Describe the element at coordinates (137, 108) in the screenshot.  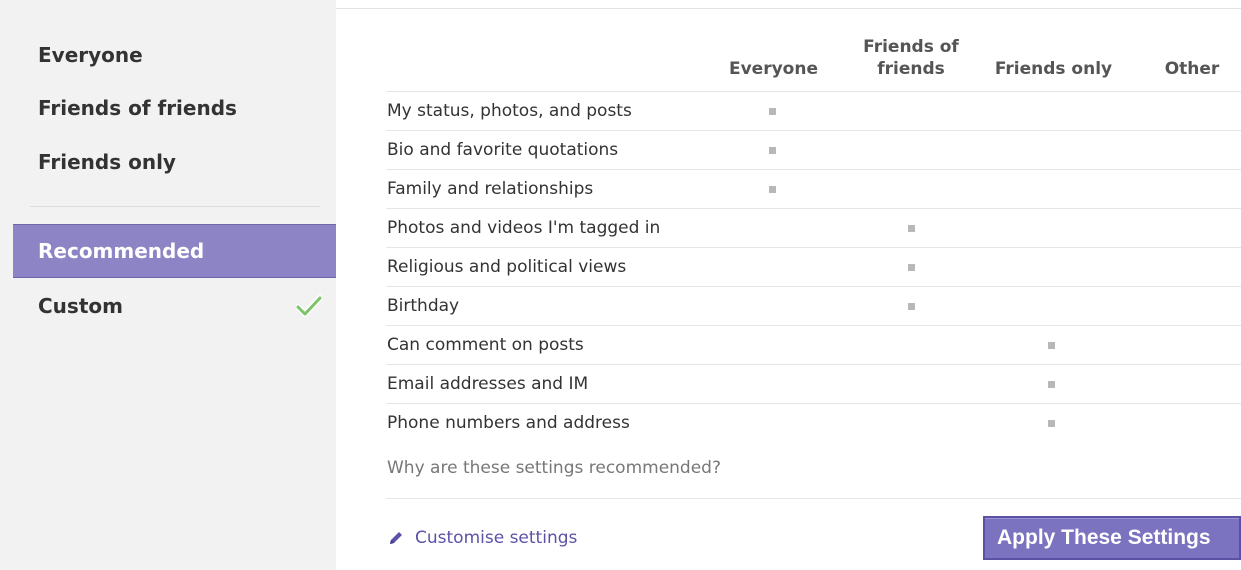
I see `sidebar-item-label: Friends of friends` at that location.